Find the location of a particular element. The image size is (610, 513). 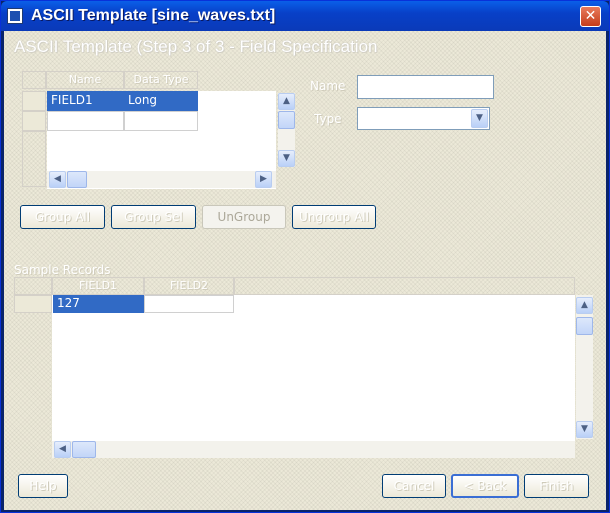

field-grid-header-type: Data Type is located at coordinates (161, 80).